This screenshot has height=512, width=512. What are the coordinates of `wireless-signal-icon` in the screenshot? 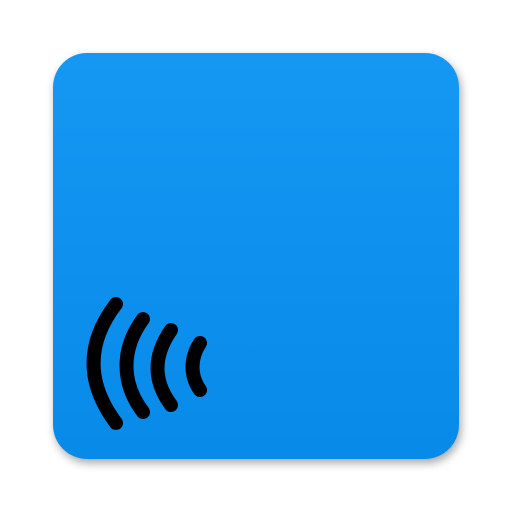 It's located at (146, 363).